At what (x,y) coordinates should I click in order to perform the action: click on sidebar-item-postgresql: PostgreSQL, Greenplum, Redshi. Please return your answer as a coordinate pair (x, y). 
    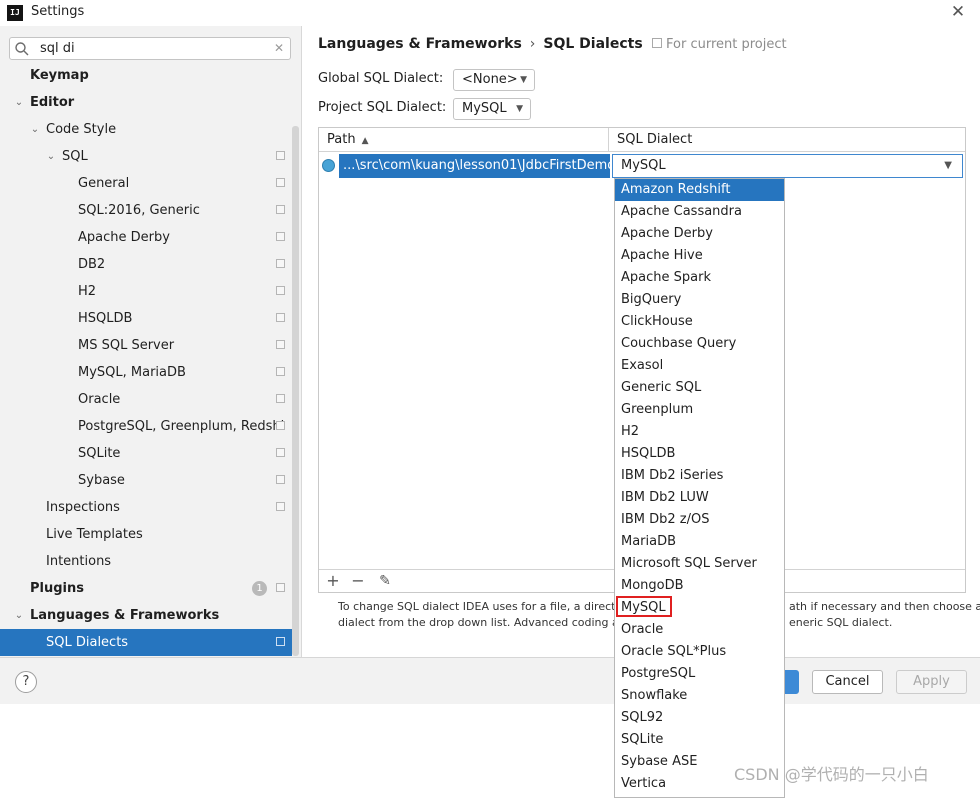
    Looking at the image, I should click on (146, 426).